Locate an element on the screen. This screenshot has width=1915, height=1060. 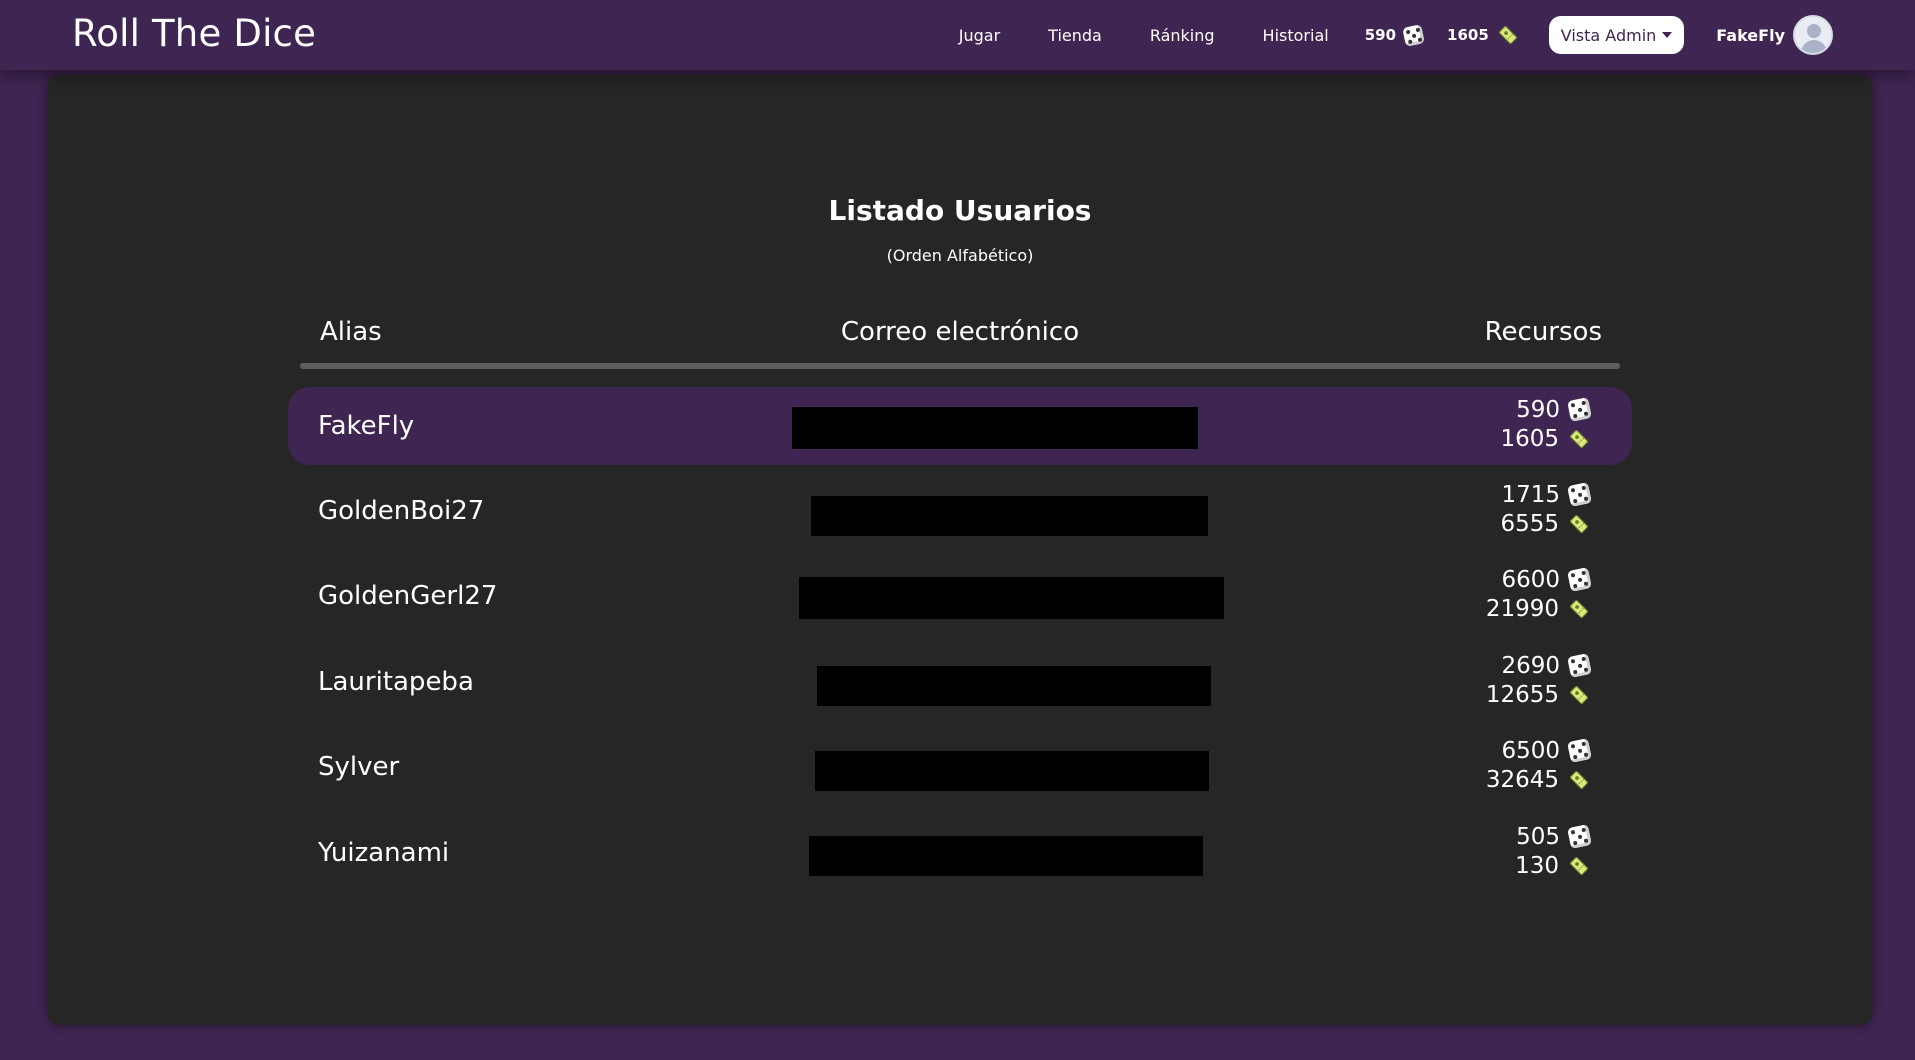
ticket-resource: 1605 is located at coordinates (1545, 438).